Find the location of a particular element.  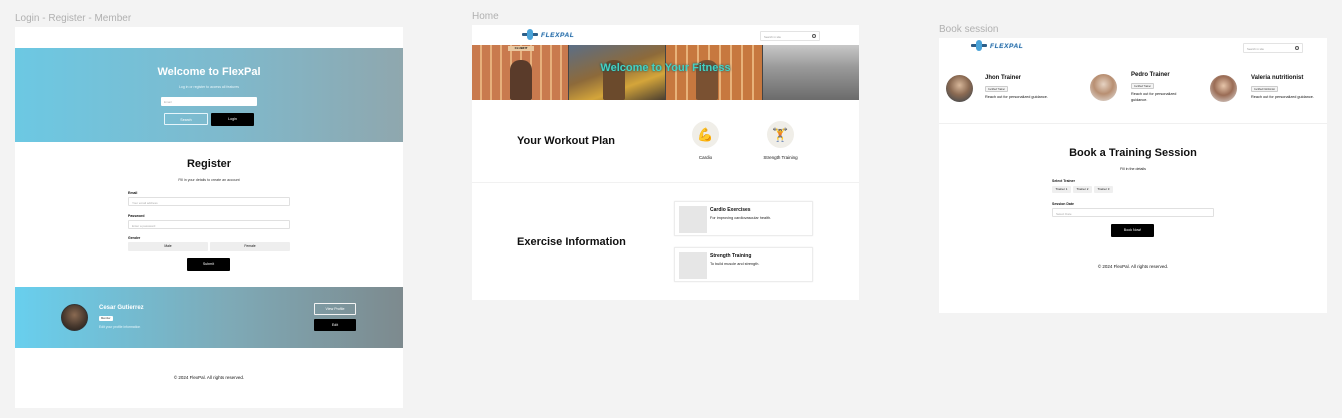

gender-male-button: Male is located at coordinates (168, 246).